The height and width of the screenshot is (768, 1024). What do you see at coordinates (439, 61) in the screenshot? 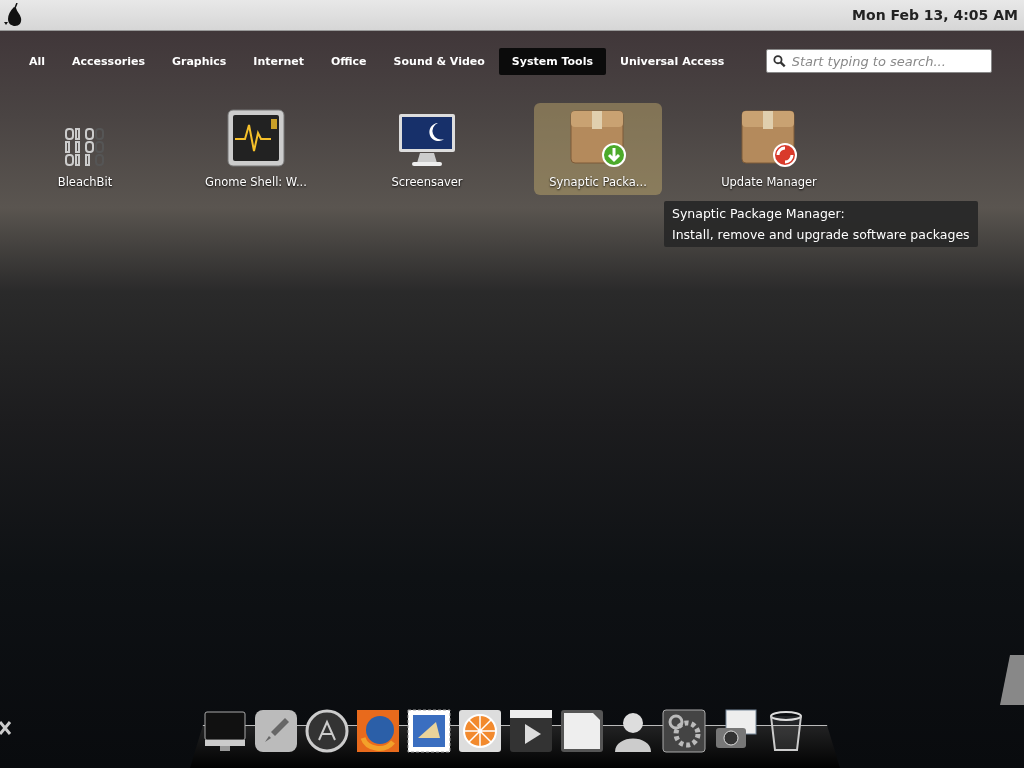
I see `category-tab: Sound & Video` at bounding box center [439, 61].